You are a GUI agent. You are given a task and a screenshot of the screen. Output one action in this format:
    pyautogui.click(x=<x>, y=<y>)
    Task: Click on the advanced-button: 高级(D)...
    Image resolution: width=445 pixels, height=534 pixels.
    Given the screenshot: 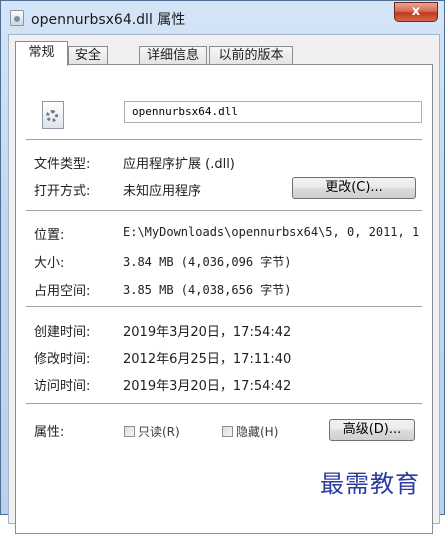 What is the action you would take?
    pyautogui.click(x=372, y=430)
    